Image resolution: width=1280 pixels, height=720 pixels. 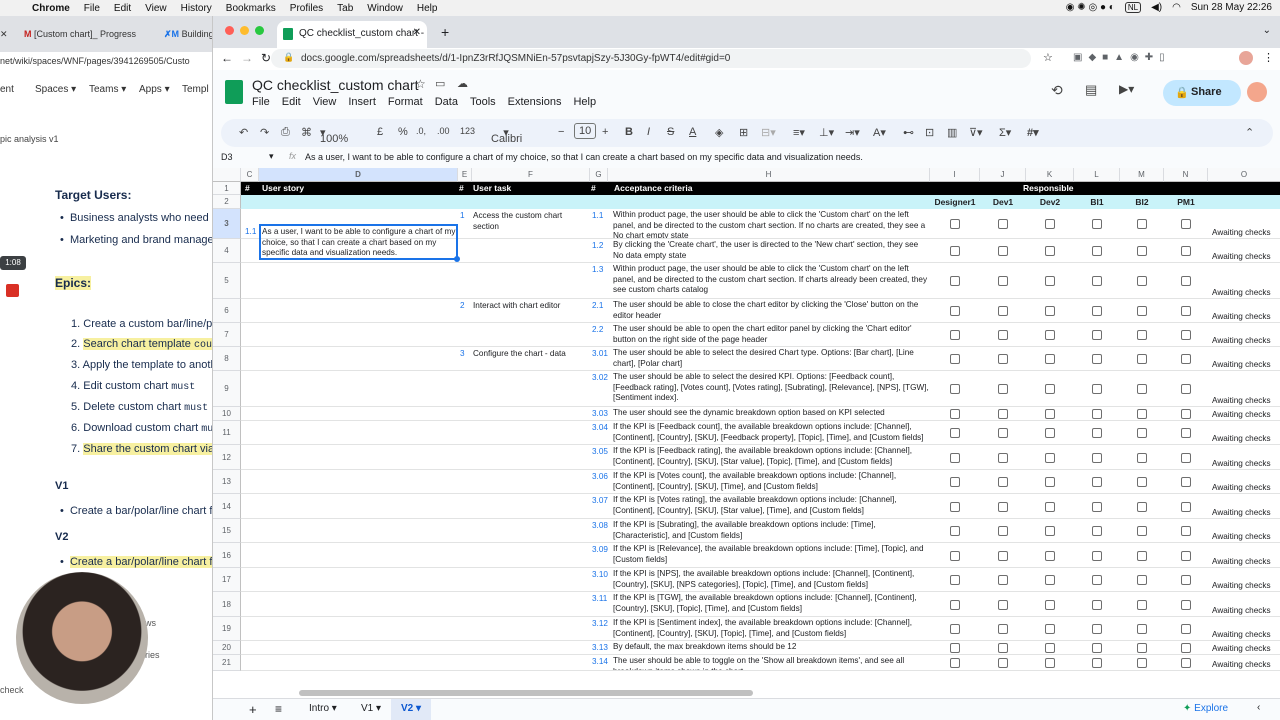 What do you see at coordinates (411, 709) in the screenshot?
I see `sheet-tab-v2: V2 ▾` at bounding box center [411, 709].